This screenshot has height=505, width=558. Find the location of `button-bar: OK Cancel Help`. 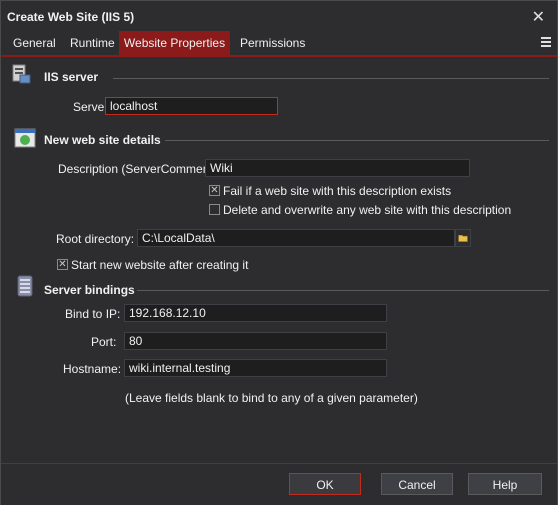

button-bar: OK Cancel Help is located at coordinates (279, 484).